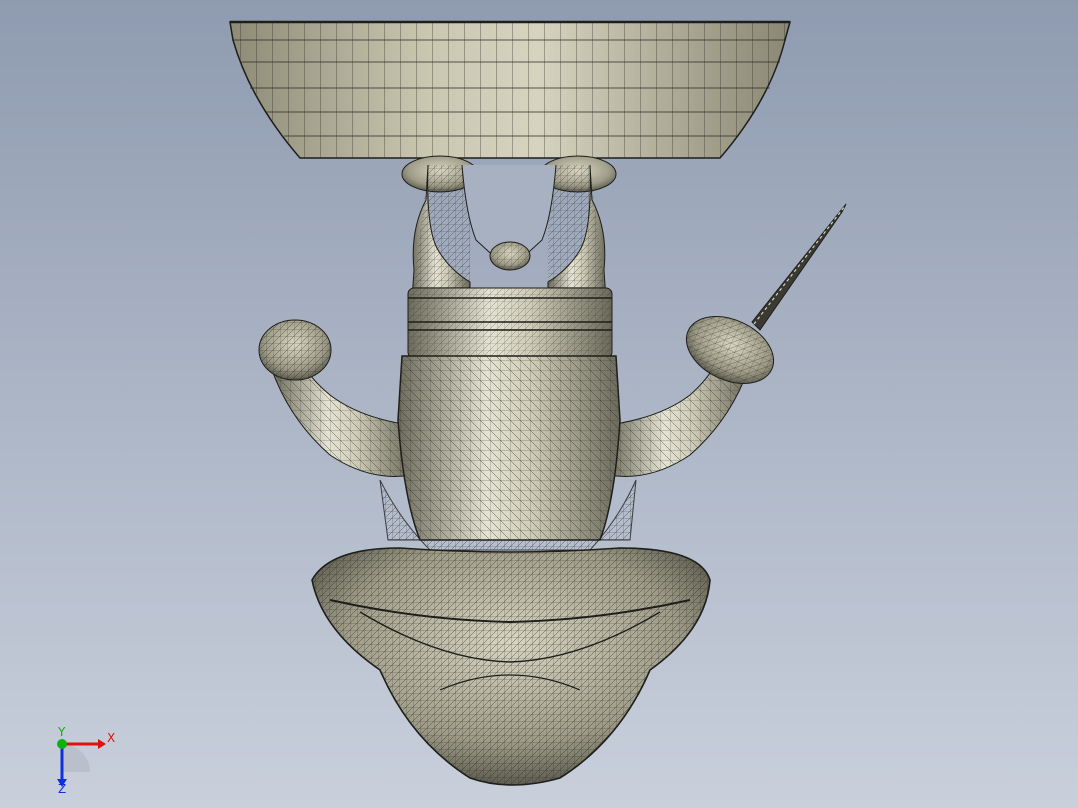 This screenshot has width=1078, height=808. What do you see at coordinates (509, 228) in the screenshot?
I see `stem-part` at bounding box center [509, 228].